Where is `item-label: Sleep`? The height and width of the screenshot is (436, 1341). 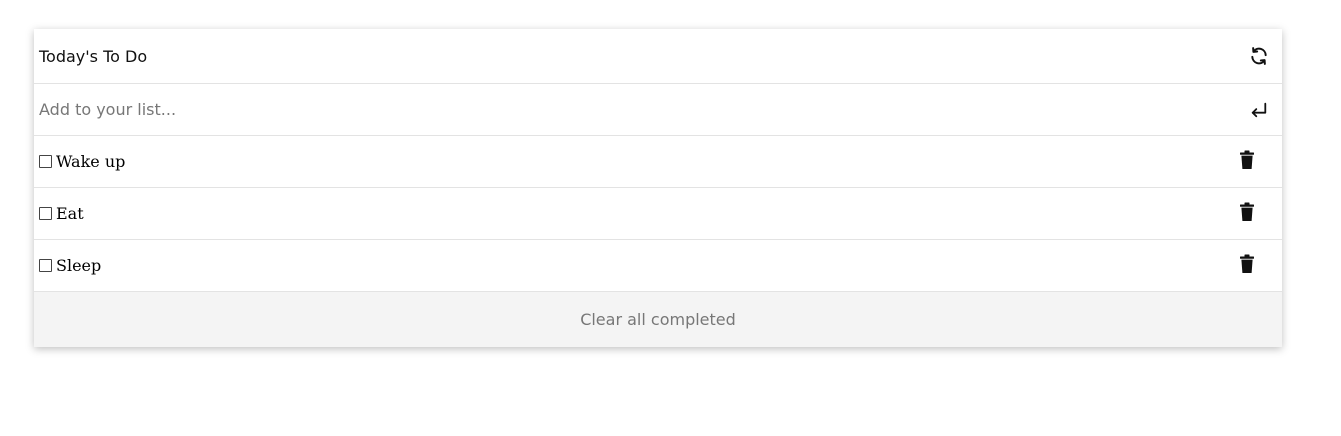 item-label: Sleep is located at coordinates (79, 265).